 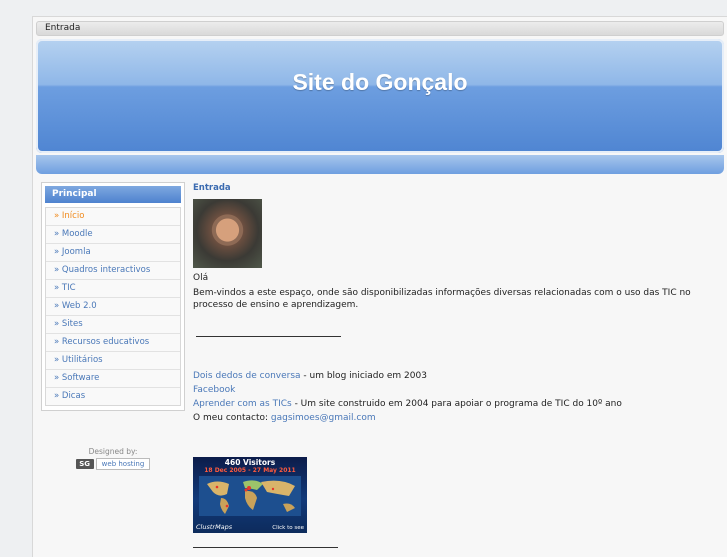 I want to click on greeting-text: Olá, so click(x=201, y=278).